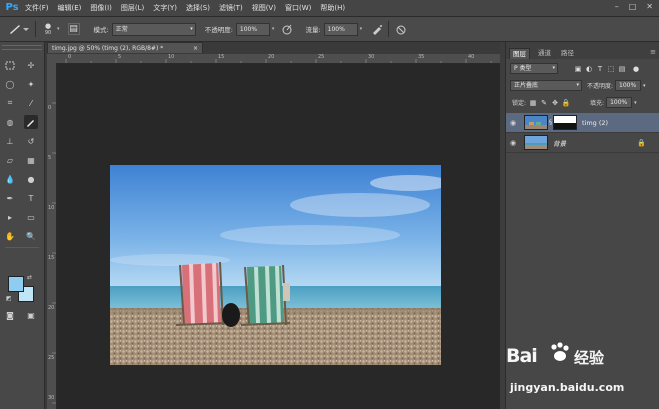 This screenshot has width=659, height=409. I want to click on lock-position-icon: ✥, so click(555, 103).